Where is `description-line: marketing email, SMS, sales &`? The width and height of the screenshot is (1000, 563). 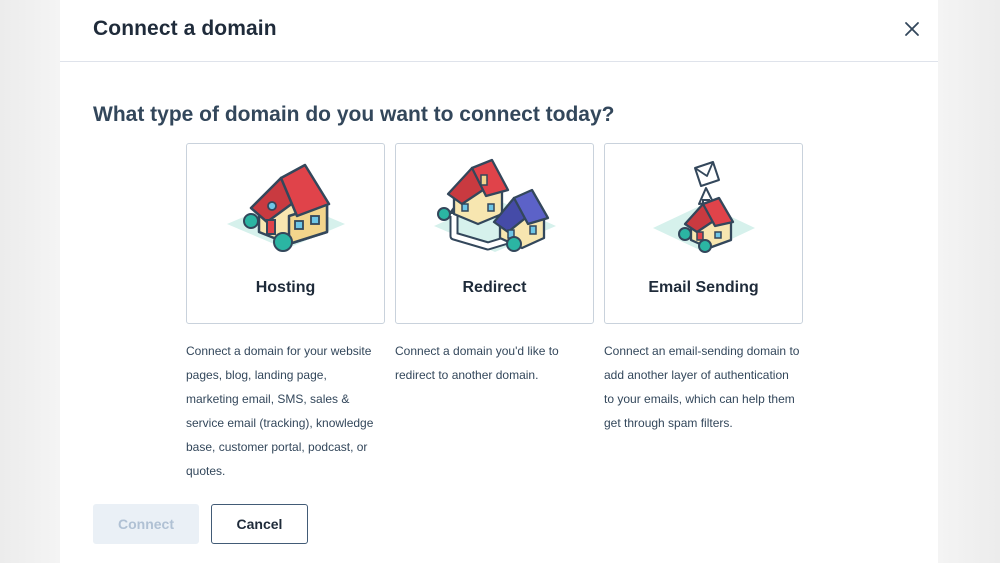
description-line: marketing email, SMS, sales & is located at coordinates (268, 399).